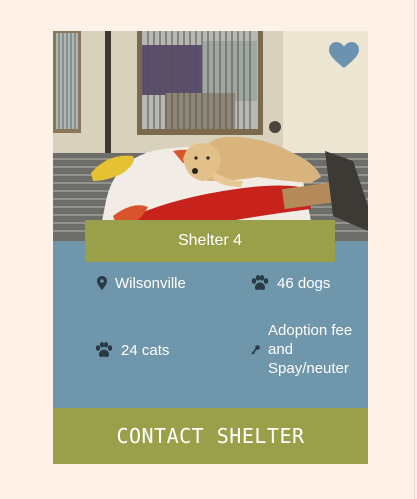 The width and height of the screenshot is (417, 499). Describe the element at coordinates (308, 368) in the screenshot. I see `fee-line: Spay/neuter` at that location.